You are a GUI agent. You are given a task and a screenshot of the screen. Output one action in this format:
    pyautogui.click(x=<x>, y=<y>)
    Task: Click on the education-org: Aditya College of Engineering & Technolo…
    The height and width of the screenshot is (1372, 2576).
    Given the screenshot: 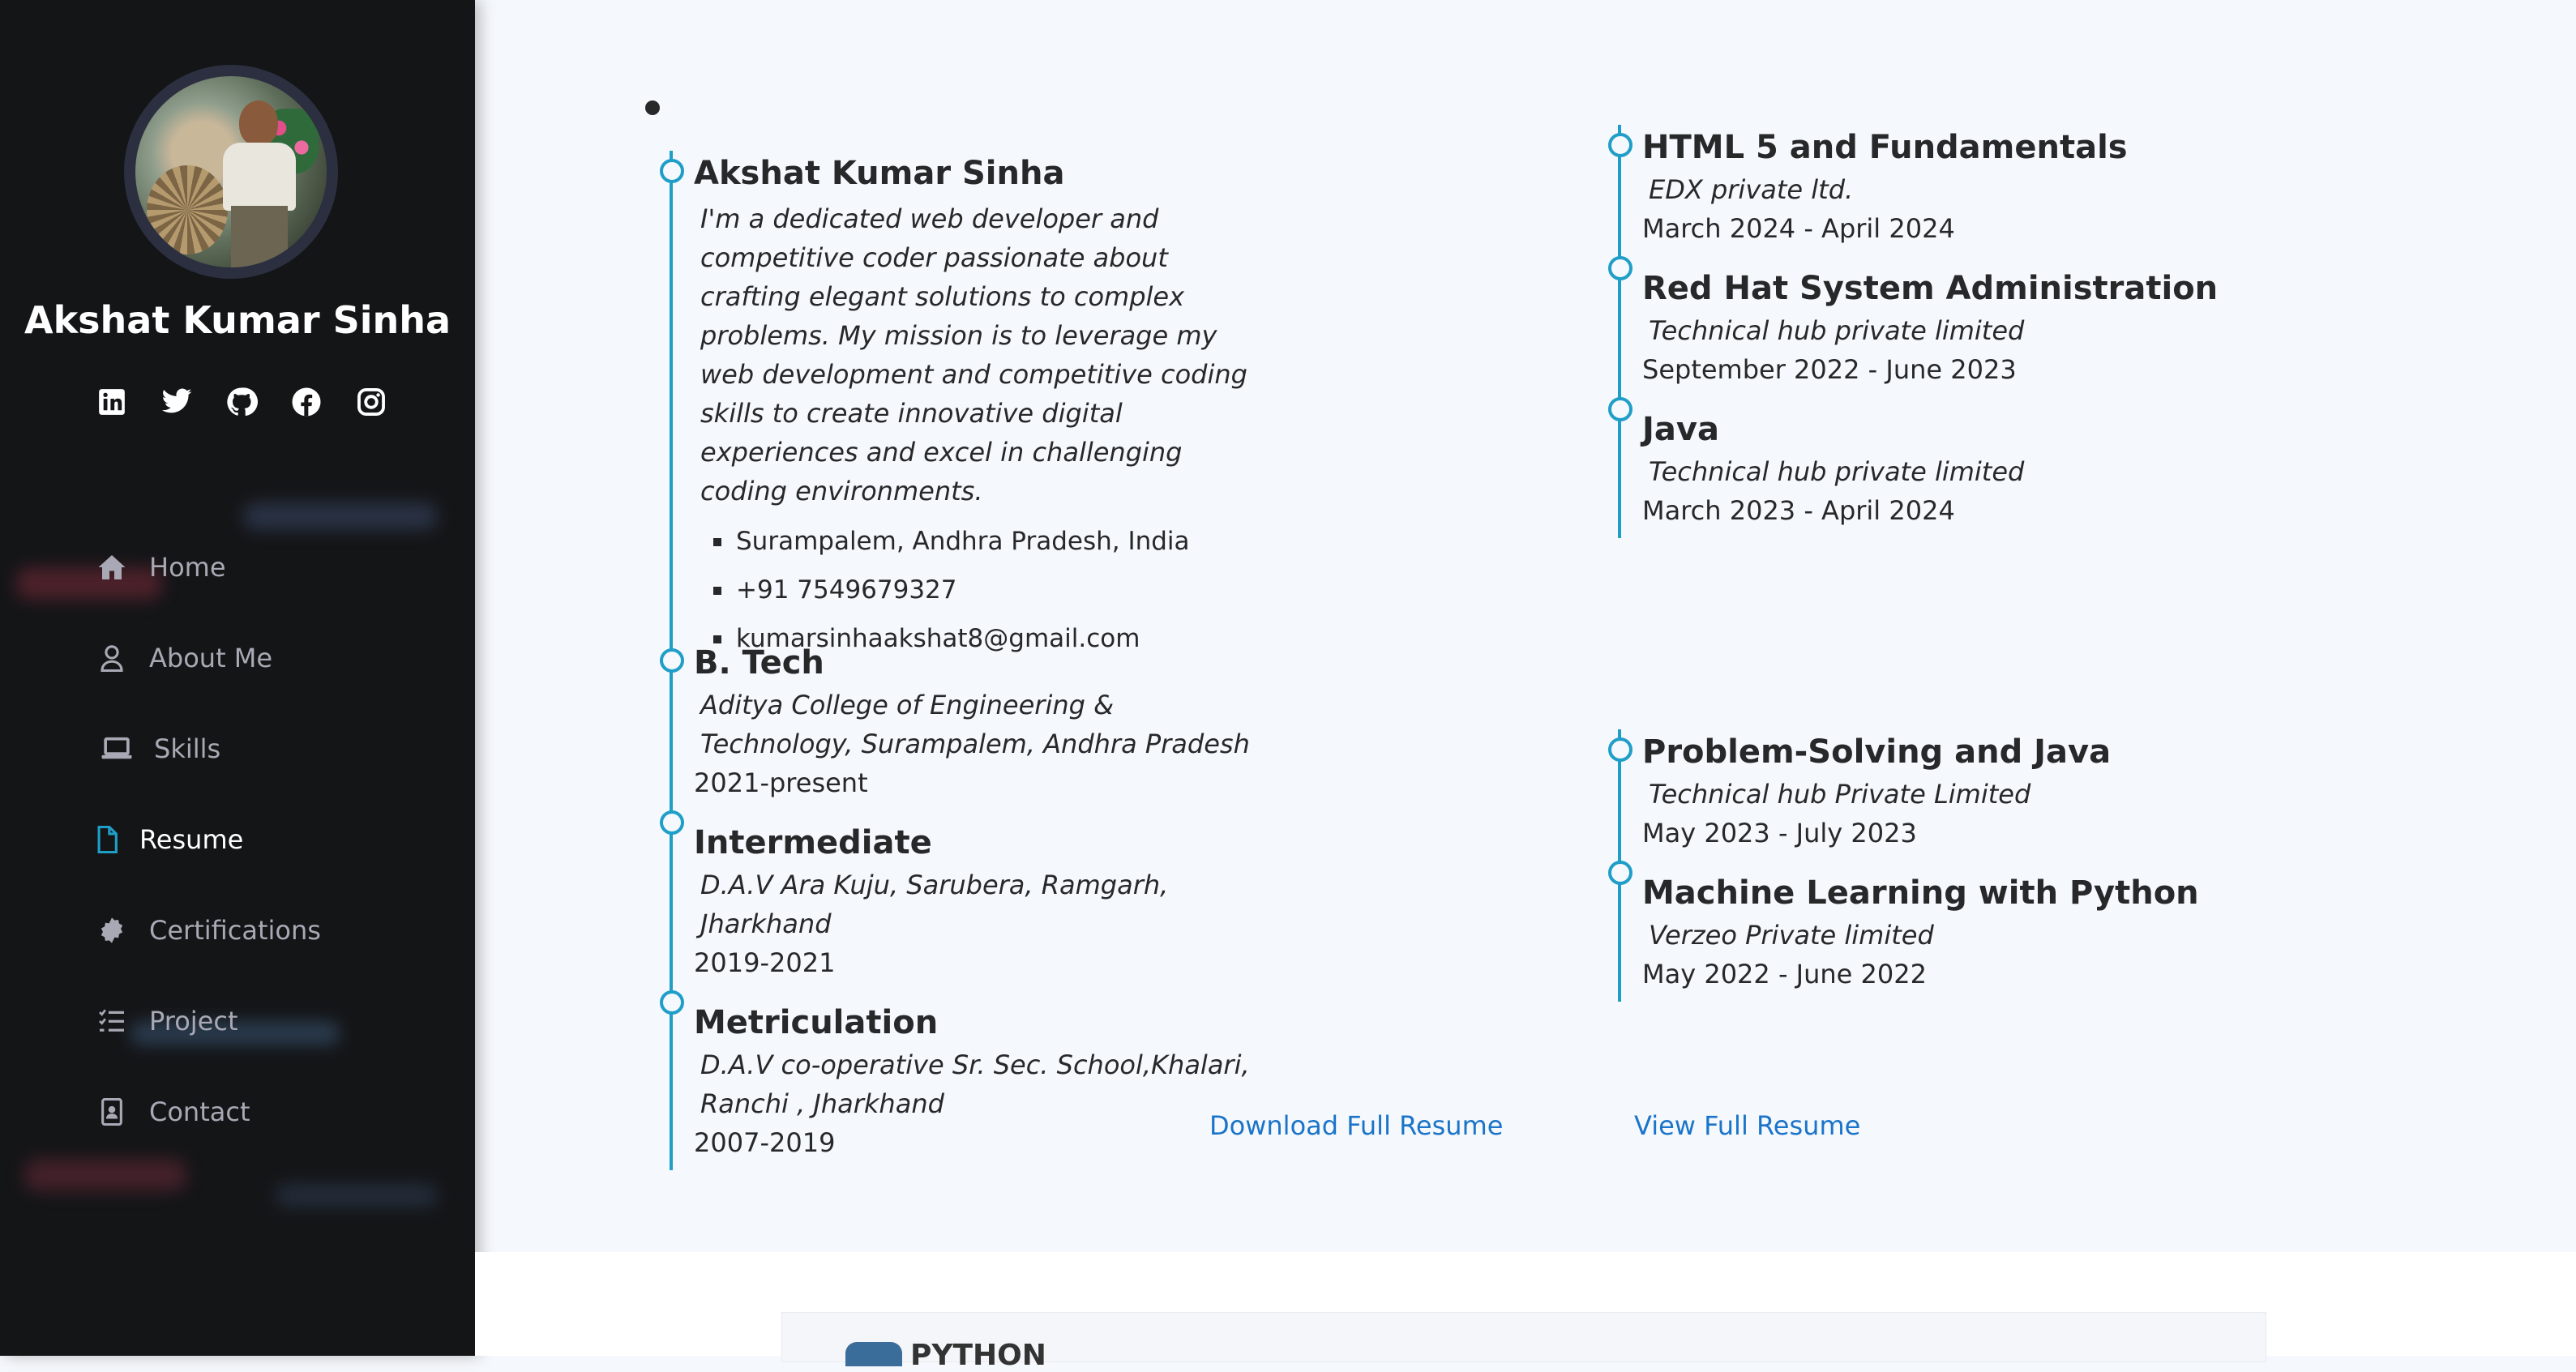 What is the action you would take?
    pyautogui.click(x=975, y=724)
    